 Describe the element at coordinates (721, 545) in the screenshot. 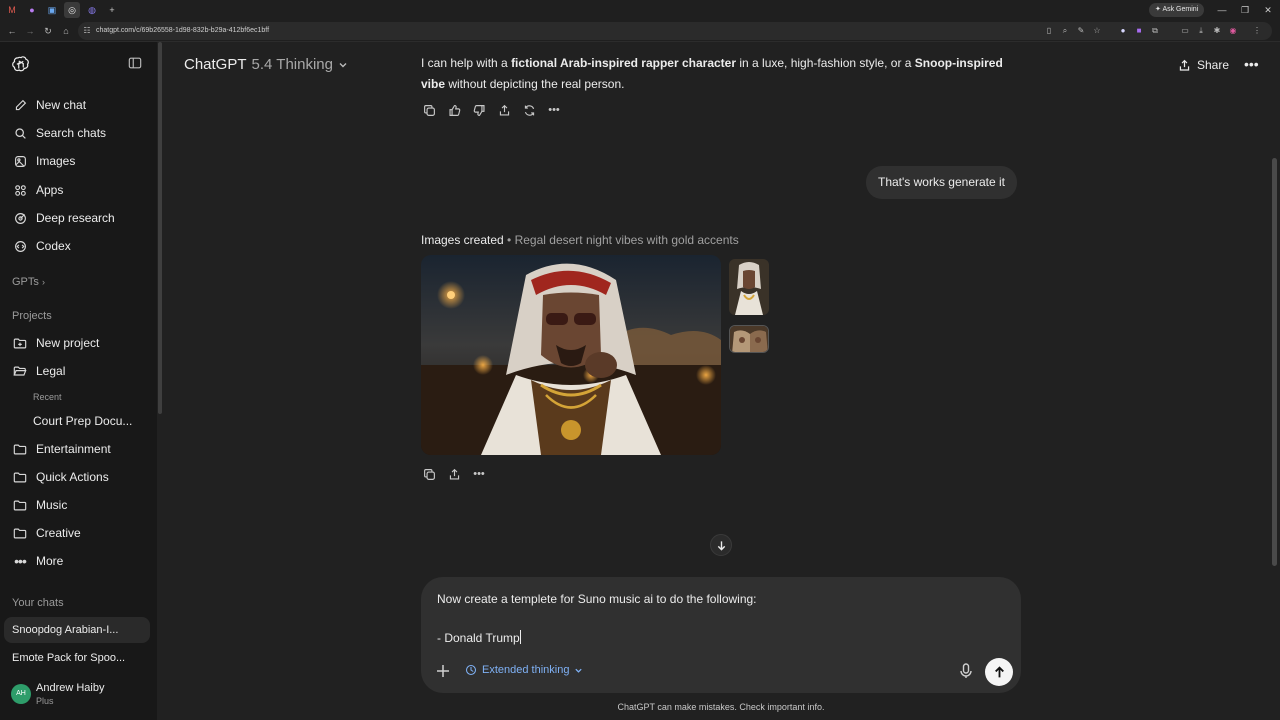

I see `scroll-down-button` at that location.